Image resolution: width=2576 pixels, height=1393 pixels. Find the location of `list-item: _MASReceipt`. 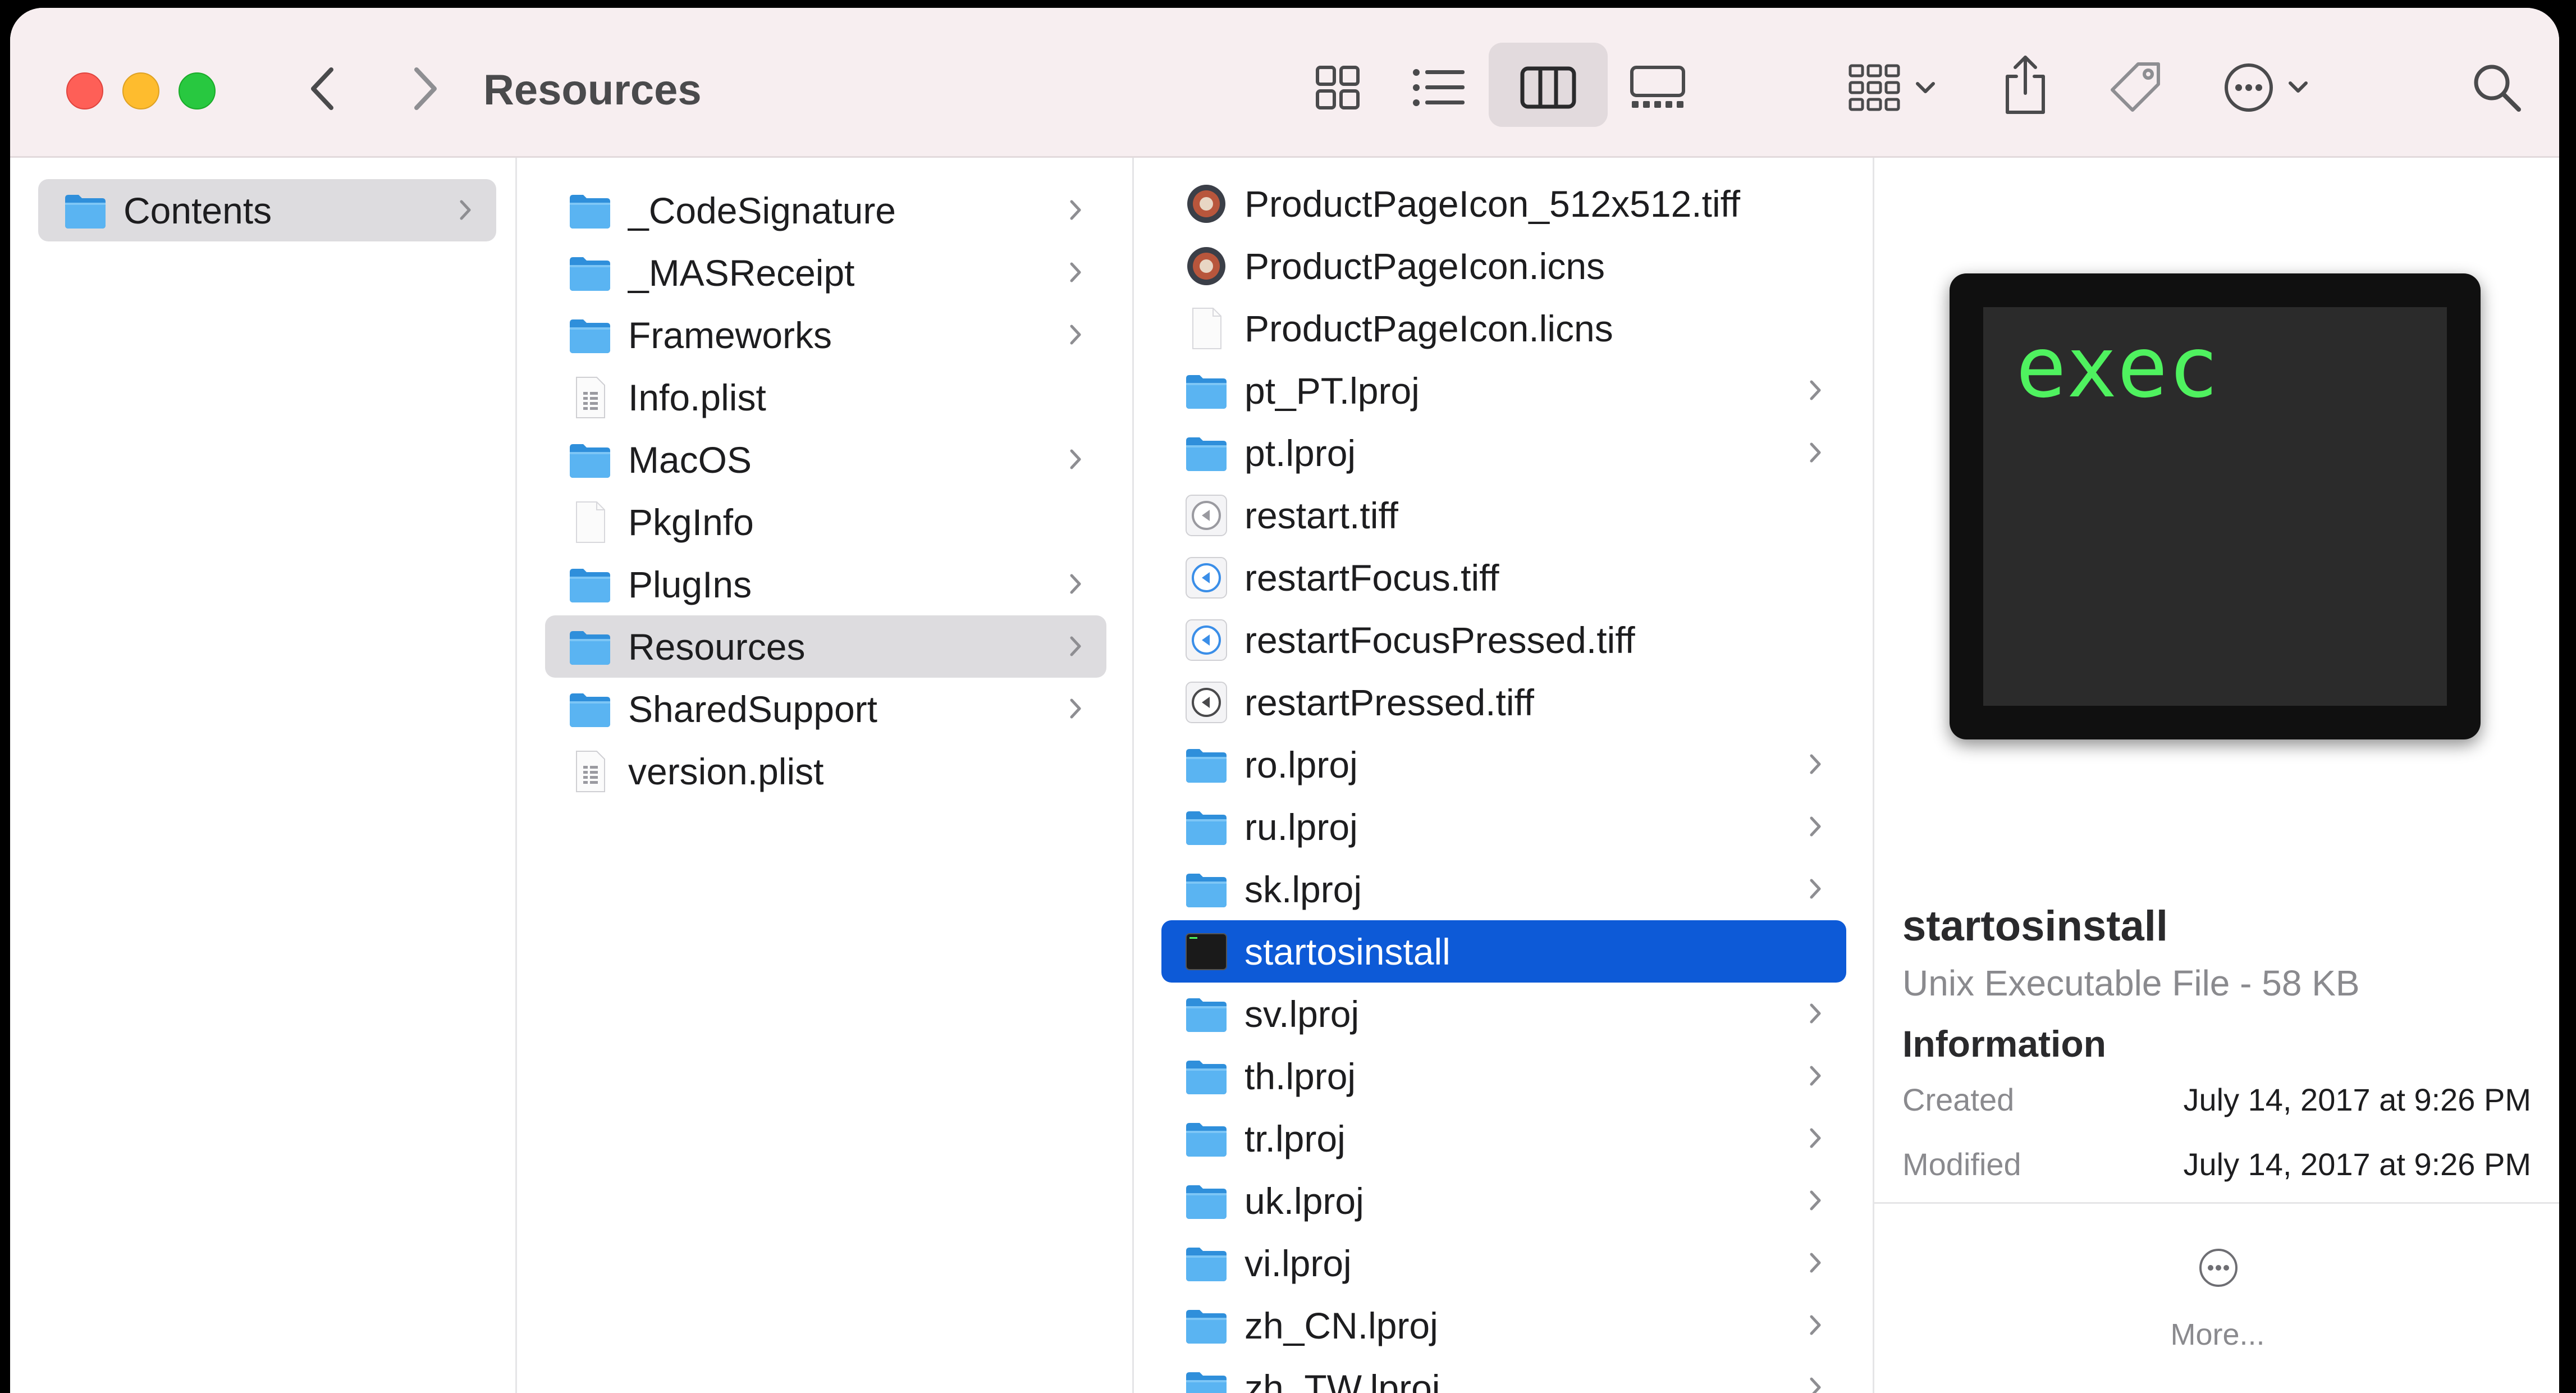

list-item: _MASReceipt is located at coordinates (825, 272).